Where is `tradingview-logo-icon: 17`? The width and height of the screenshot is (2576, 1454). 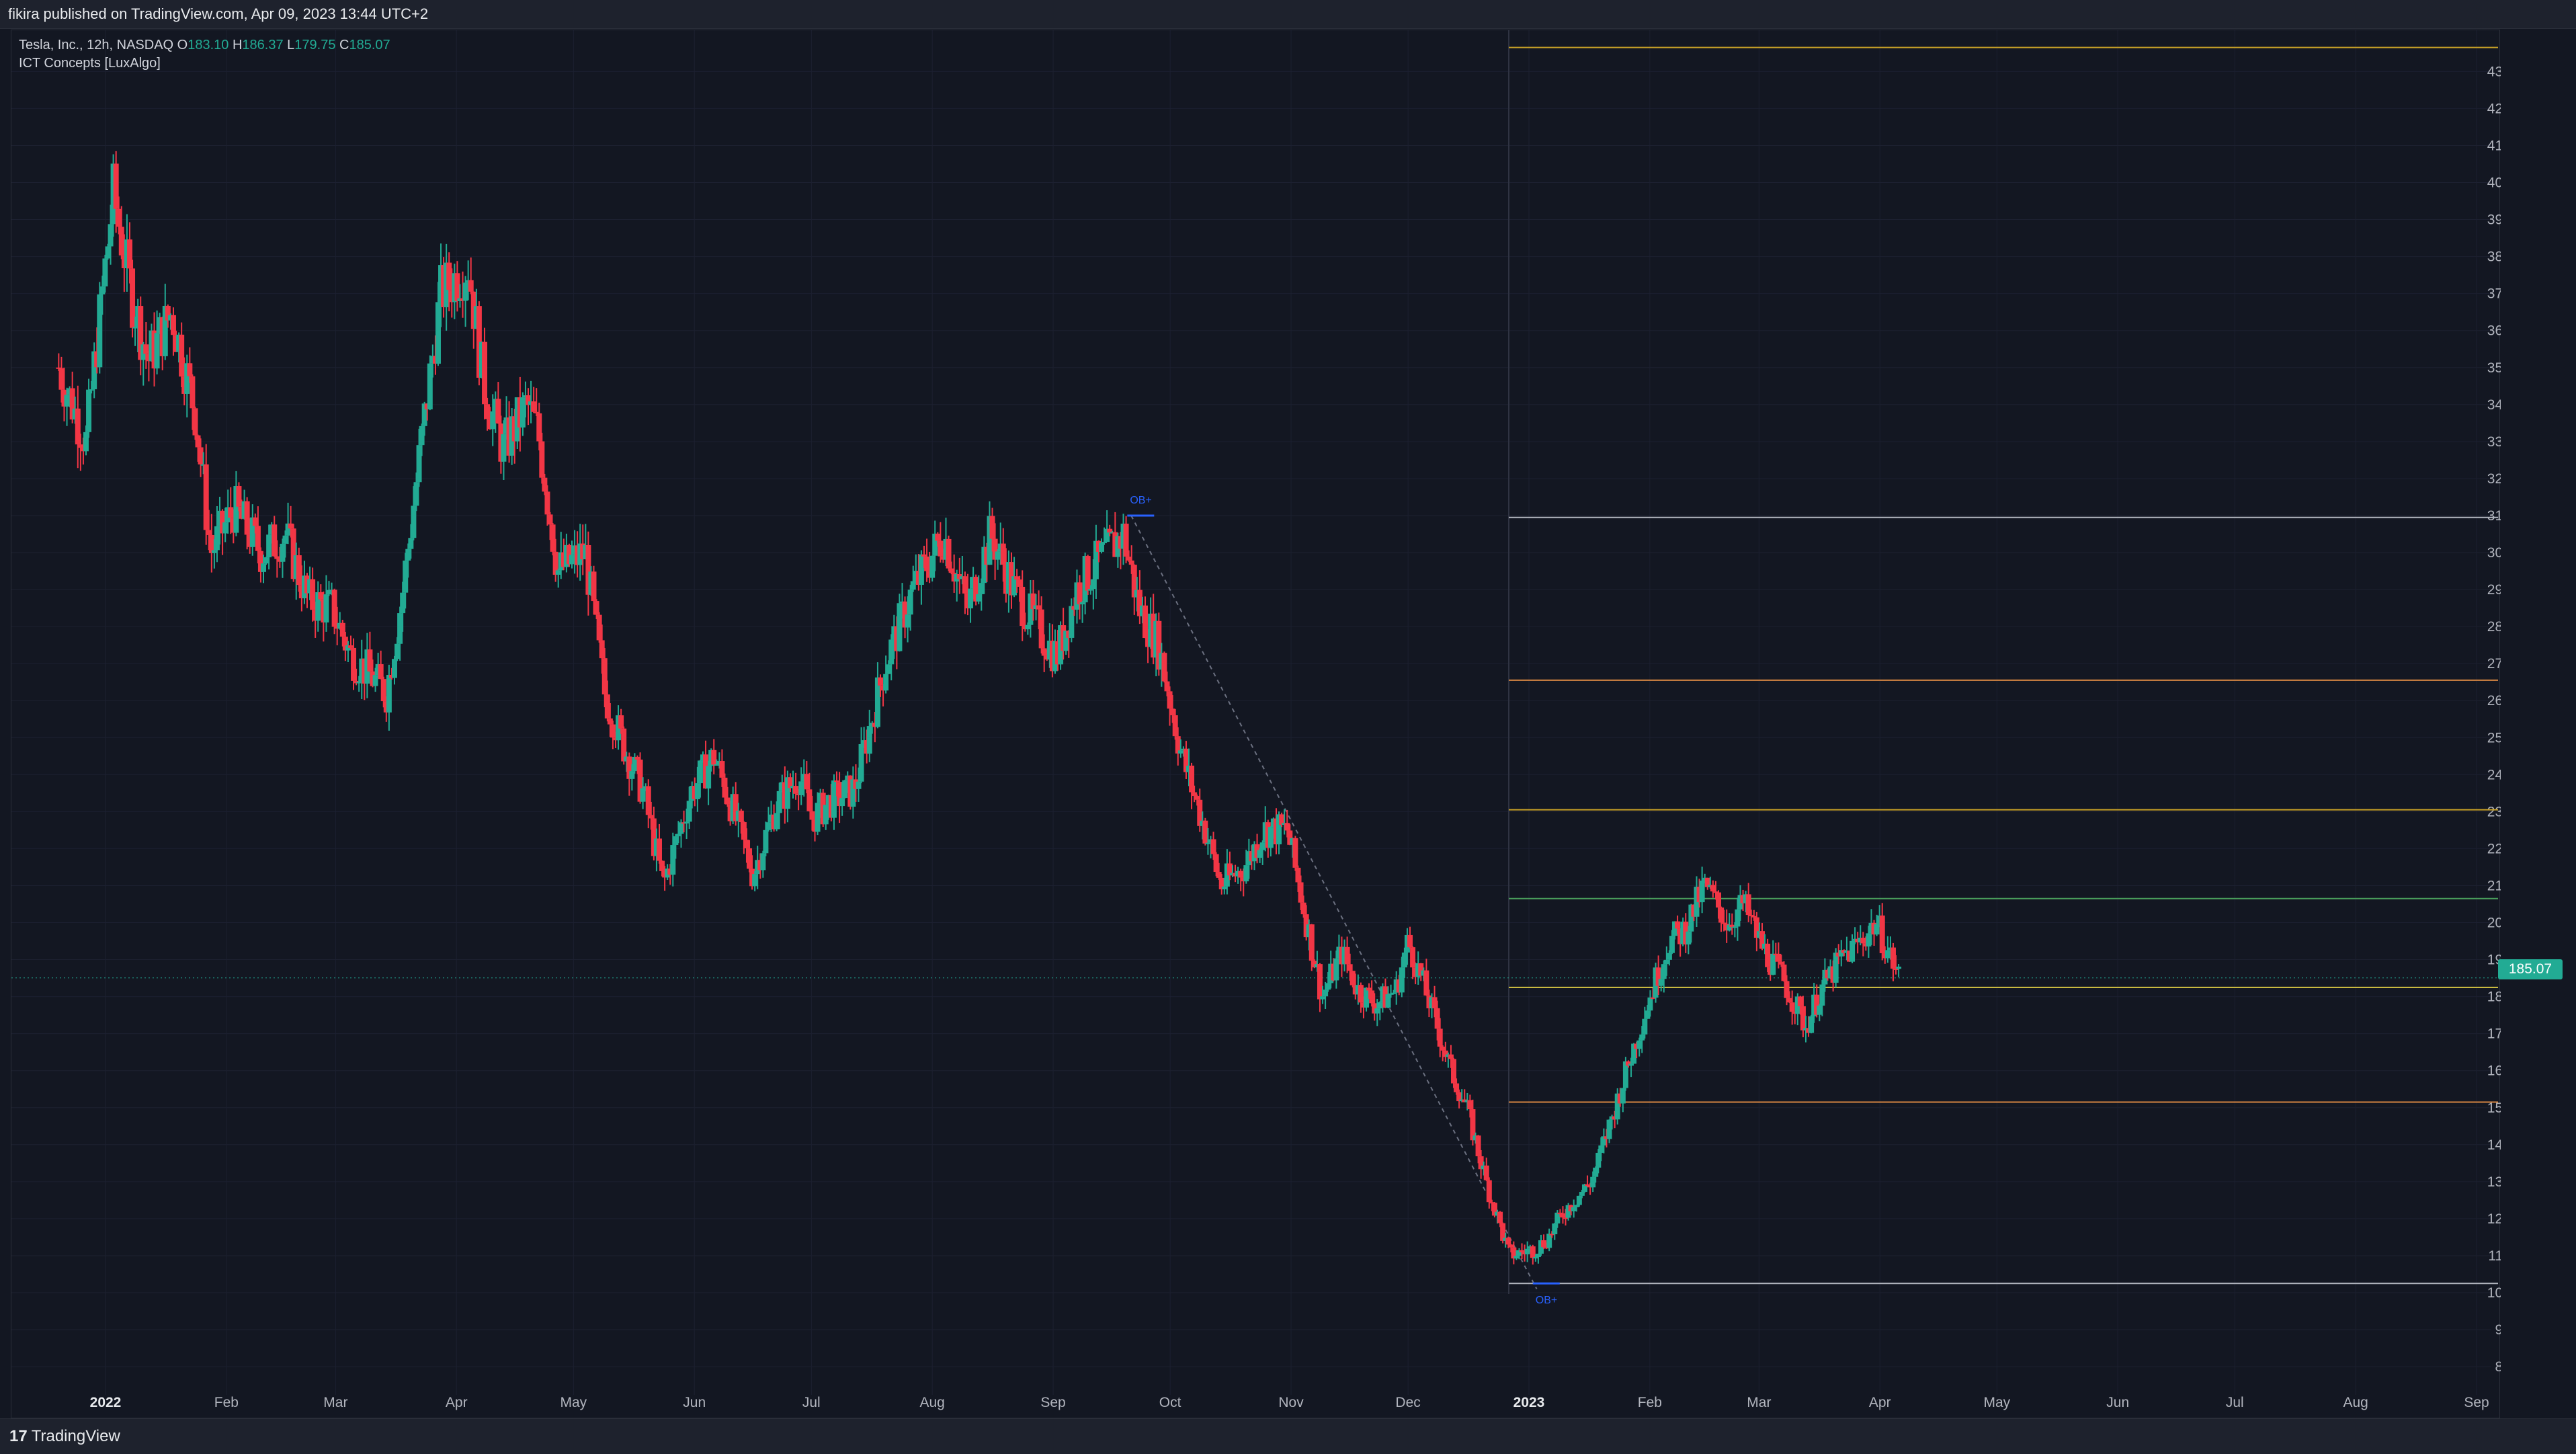 tradingview-logo-icon: 17 is located at coordinates (18, 1436).